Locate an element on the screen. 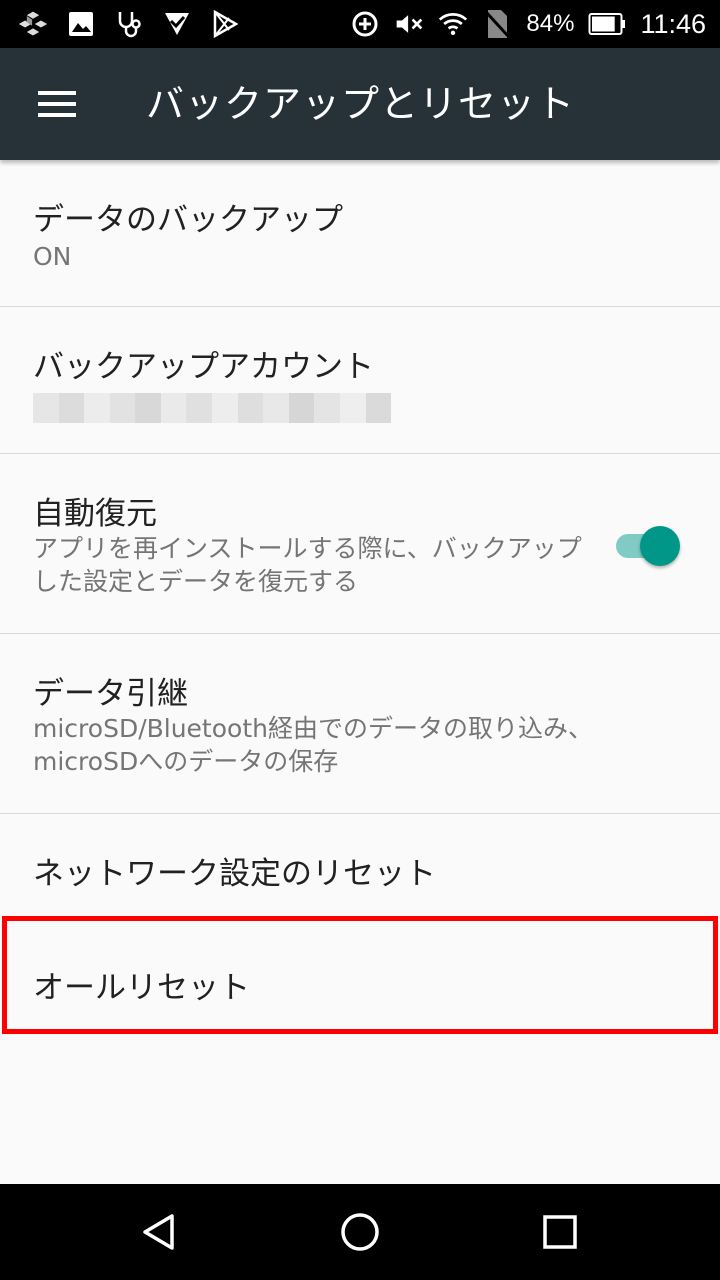 The image size is (720, 1280). system-status: 84% 11:46 is located at coordinates (528, 24).